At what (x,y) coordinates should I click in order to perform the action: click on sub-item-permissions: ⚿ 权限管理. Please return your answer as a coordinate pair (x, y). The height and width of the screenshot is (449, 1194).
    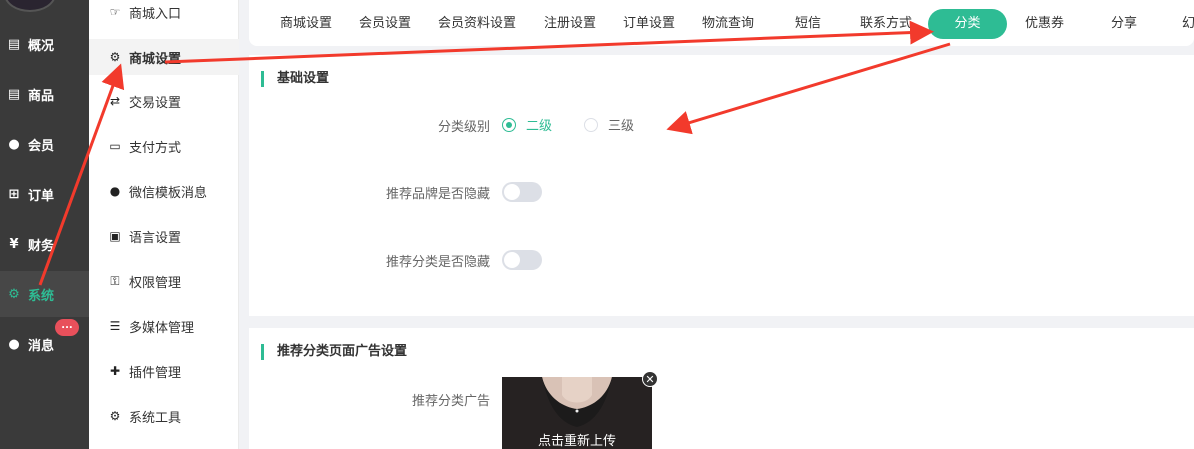
    Looking at the image, I should click on (164, 281).